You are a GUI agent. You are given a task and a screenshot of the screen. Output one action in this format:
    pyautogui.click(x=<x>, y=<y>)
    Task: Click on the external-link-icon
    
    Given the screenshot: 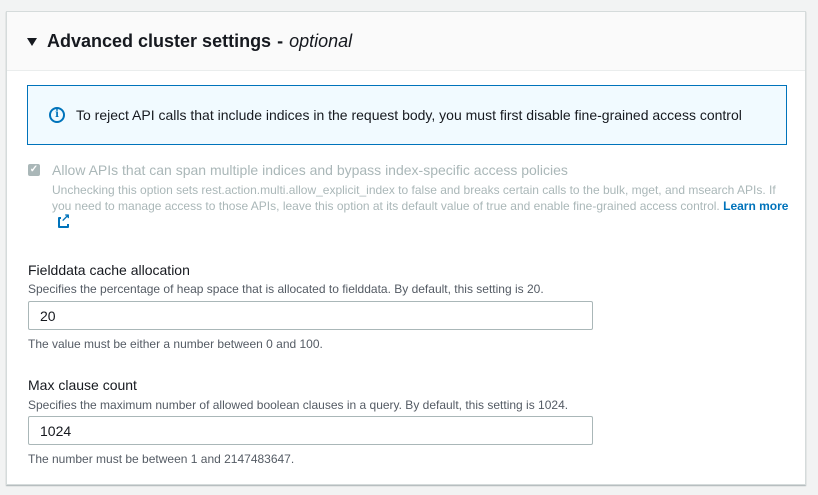 What is the action you would take?
    pyautogui.click(x=64, y=220)
    